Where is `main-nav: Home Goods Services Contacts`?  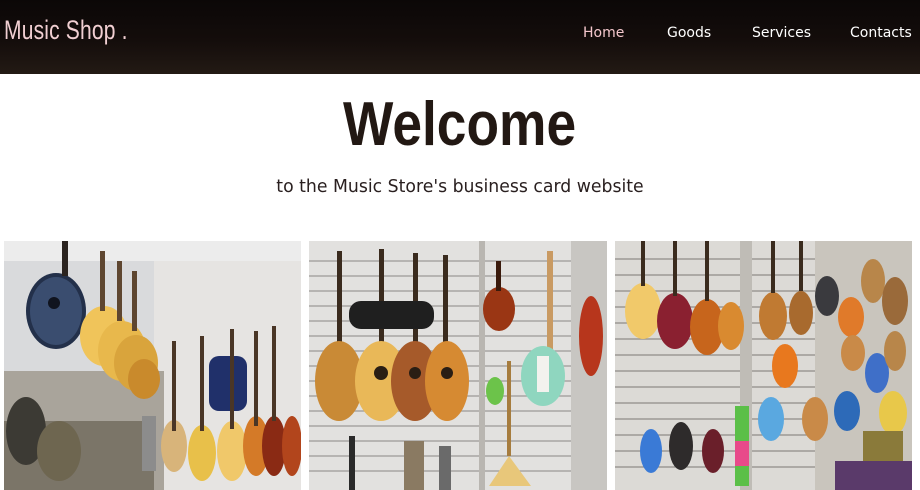
main-nav: Home Goods Services Contacts is located at coordinates (460, 35).